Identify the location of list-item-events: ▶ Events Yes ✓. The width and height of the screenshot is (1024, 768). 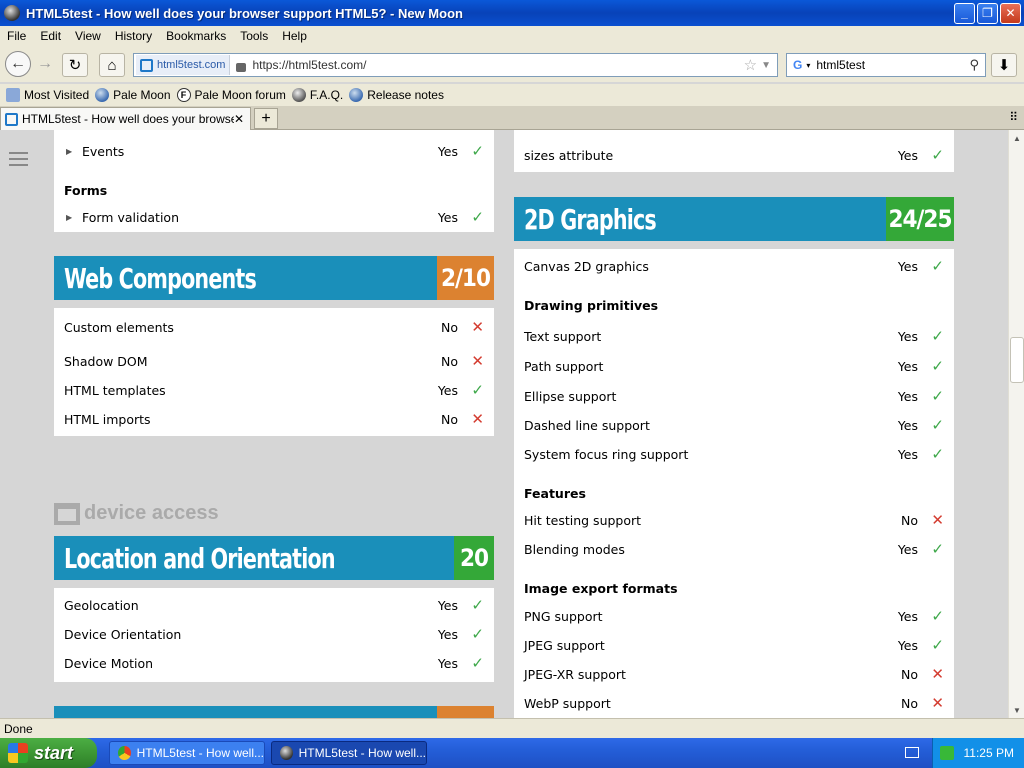
(274, 152).